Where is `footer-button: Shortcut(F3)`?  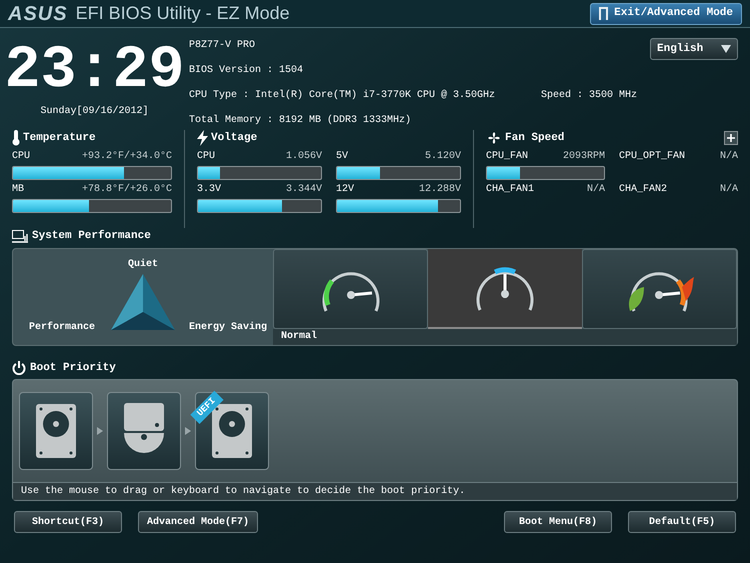 footer-button: Shortcut(F3) is located at coordinates (68, 522).